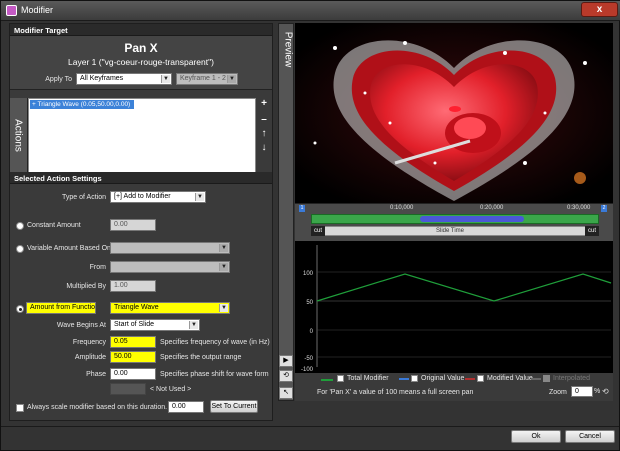 This screenshot has height=451, width=620. Describe the element at coordinates (264, 119) in the screenshot. I see `remove-action-button: –` at that location.